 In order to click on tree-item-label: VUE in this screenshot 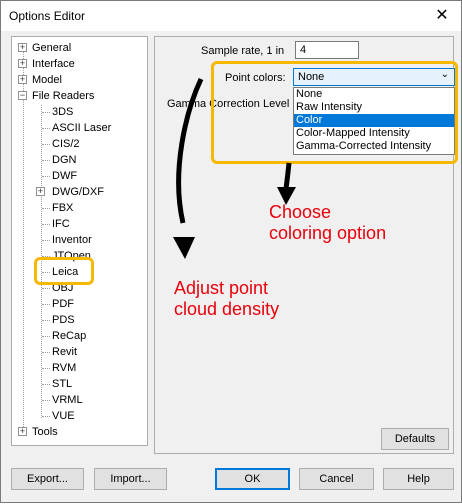, I will do `click(63, 416)`.